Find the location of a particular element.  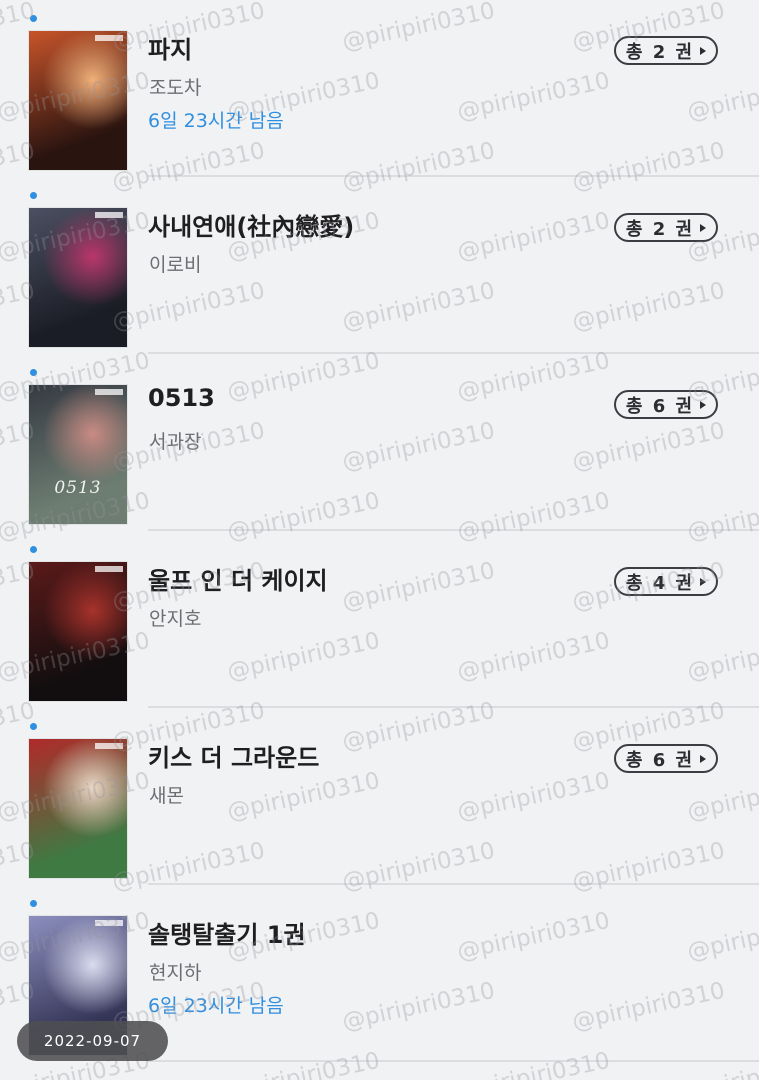

book-title: 0513 is located at coordinates (181, 398).